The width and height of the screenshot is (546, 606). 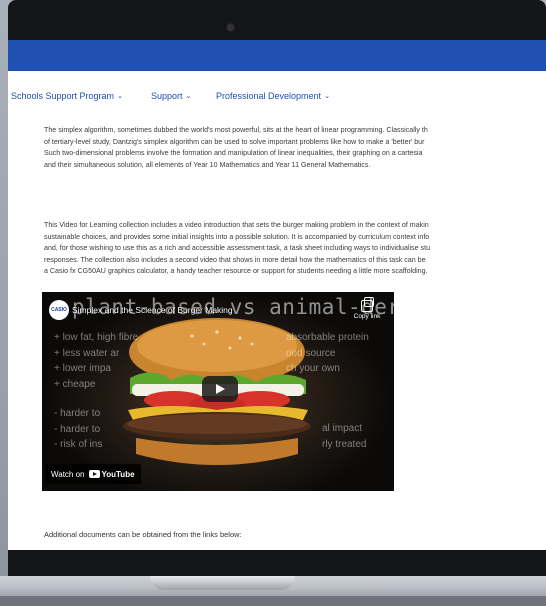 What do you see at coordinates (152, 310) in the screenshot?
I see `video-title-link: Simplex and the Science of Burger Making` at bounding box center [152, 310].